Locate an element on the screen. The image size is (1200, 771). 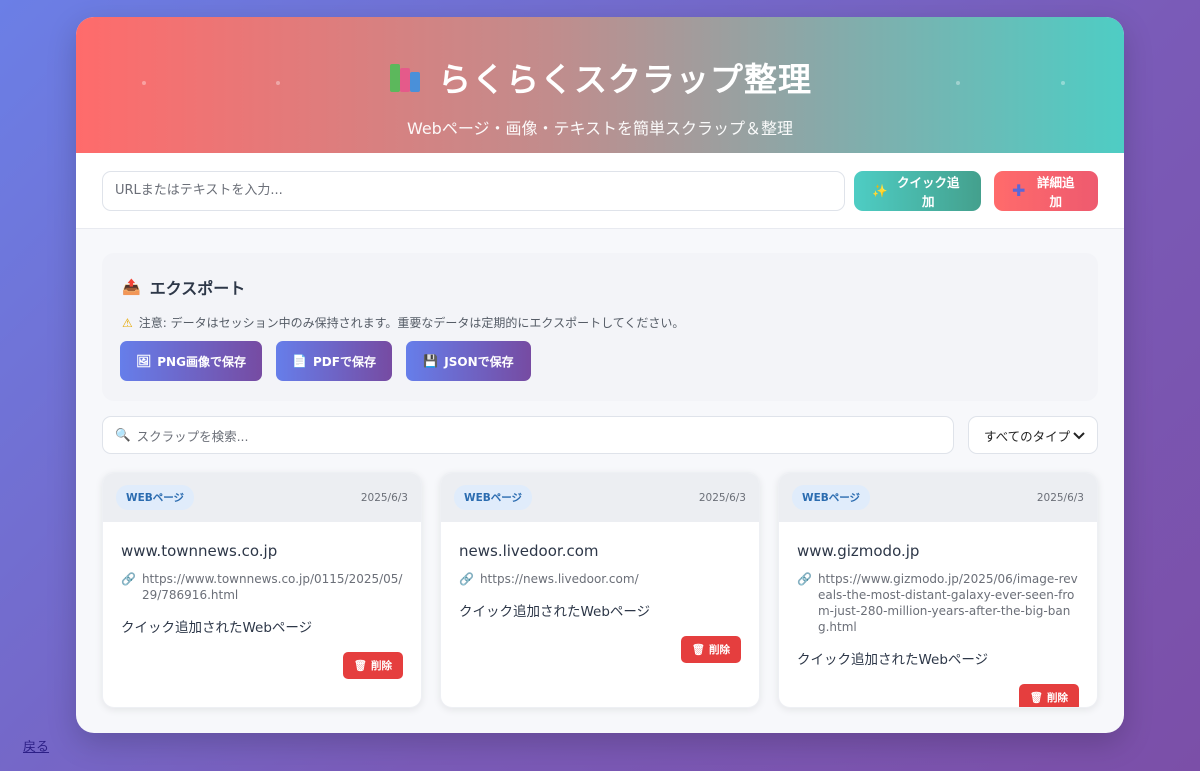
type-filter-select: すべてのタイプ is located at coordinates (1033, 435).